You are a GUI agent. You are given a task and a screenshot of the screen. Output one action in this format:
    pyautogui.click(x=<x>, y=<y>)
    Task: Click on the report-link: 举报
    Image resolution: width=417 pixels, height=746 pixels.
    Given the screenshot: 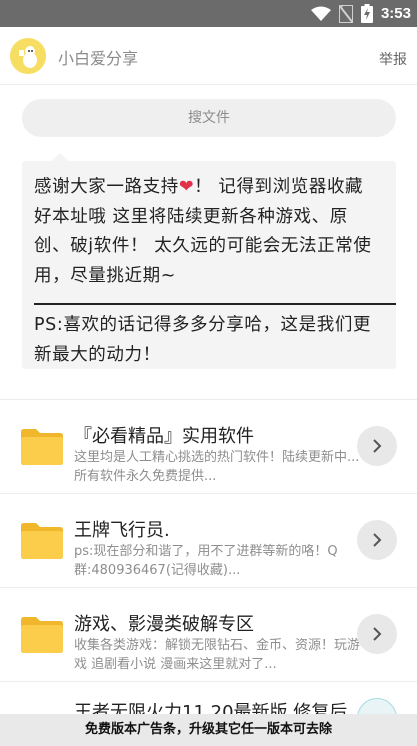 What is the action you would take?
    pyautogui.click(x=393, y=59)
    